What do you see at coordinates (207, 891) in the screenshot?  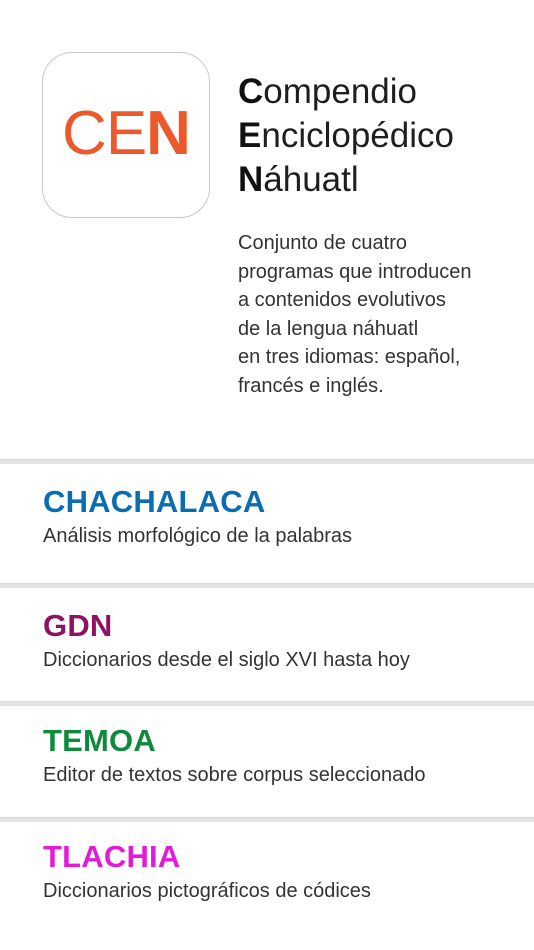 I see `program-description: Diccionarios pictográficos de códices` at bounding box center [207, 891].